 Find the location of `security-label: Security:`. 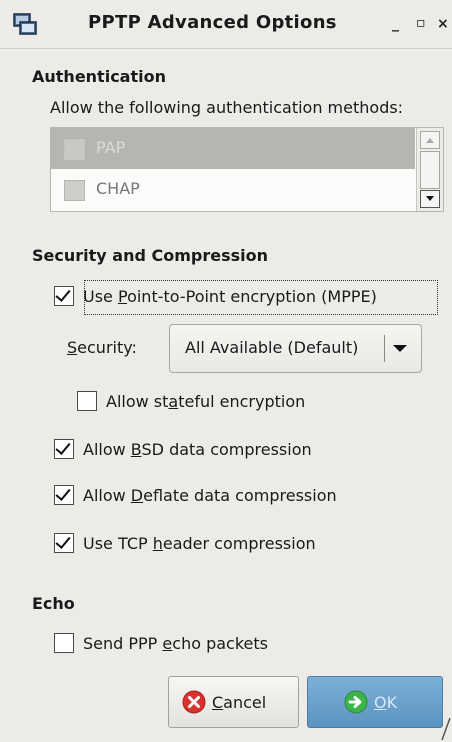

security-label: Security: is located at coordinates (102, 347).